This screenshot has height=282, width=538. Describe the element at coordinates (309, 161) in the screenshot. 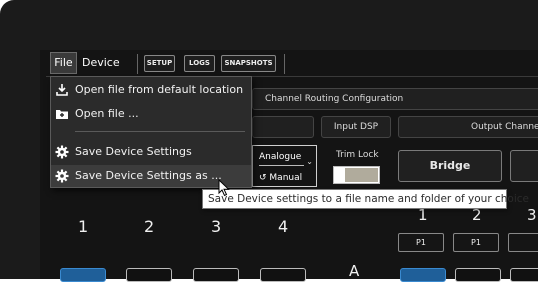

I see `chevron-down-icon: ⌄` at that location.